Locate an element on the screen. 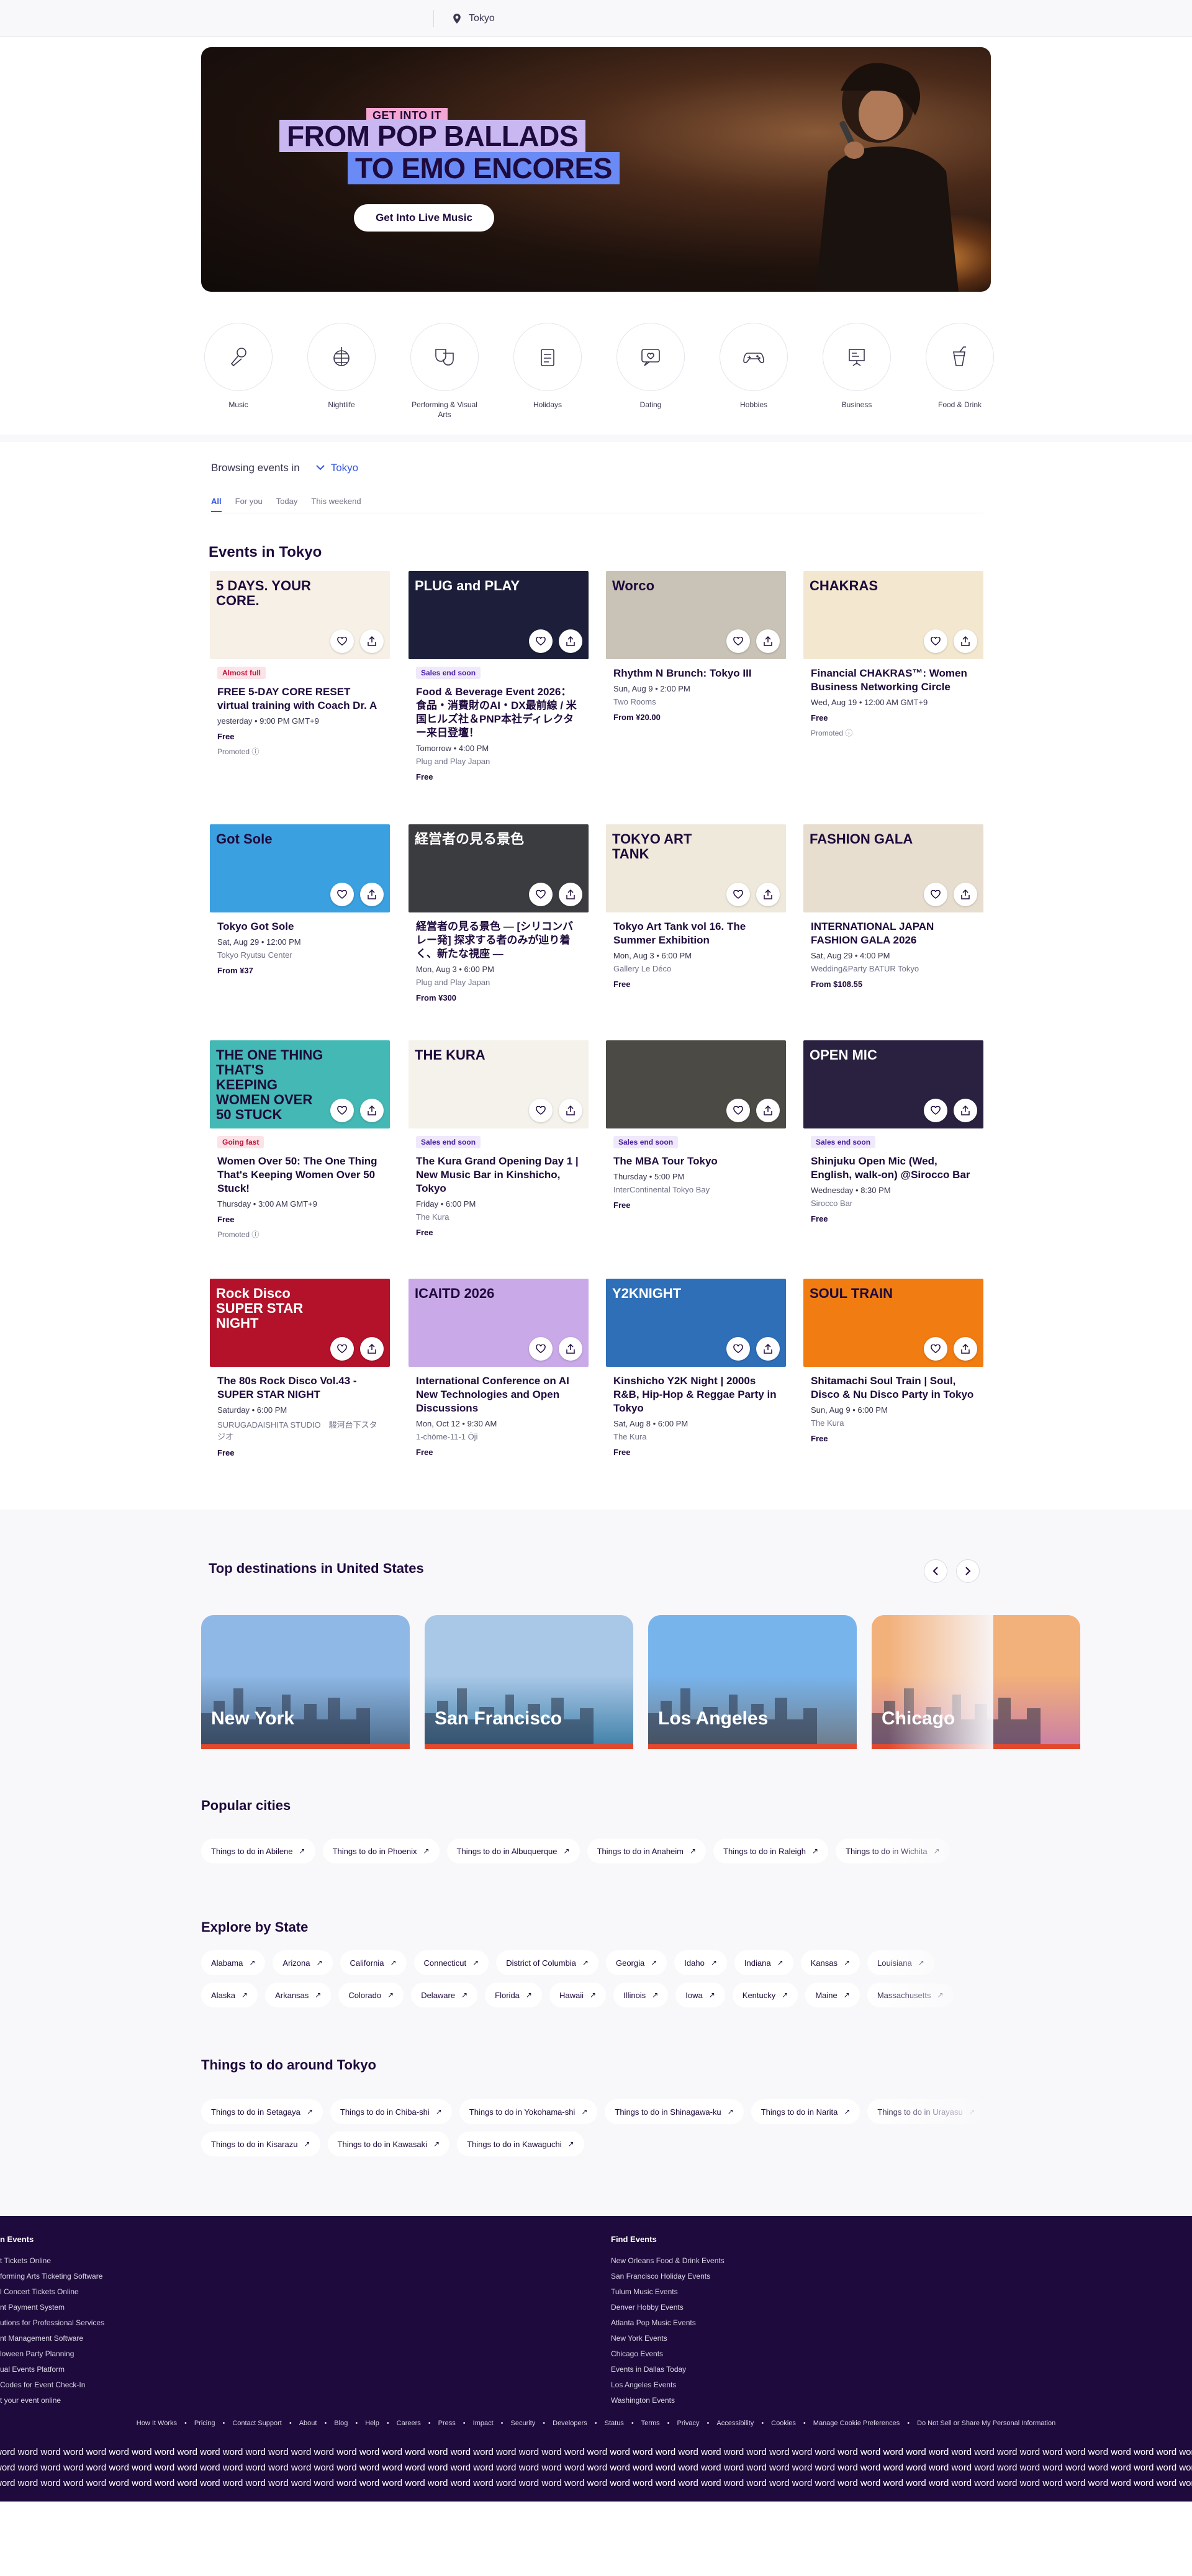 This screenshot has height=2576, width=1192. footer-link: ual Events Platform is located at coordinates (52, 2369).